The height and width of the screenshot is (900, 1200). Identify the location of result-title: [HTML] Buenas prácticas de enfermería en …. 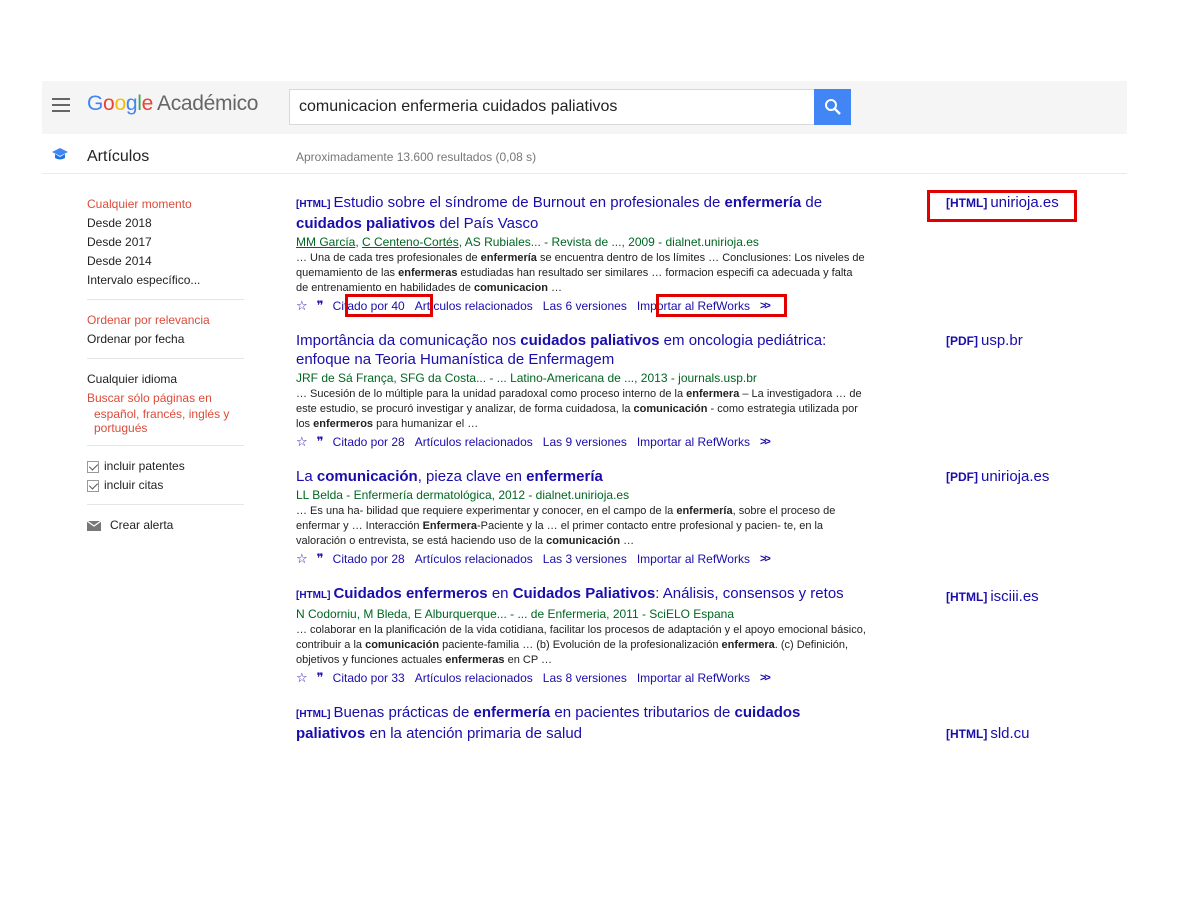
(581, 723).